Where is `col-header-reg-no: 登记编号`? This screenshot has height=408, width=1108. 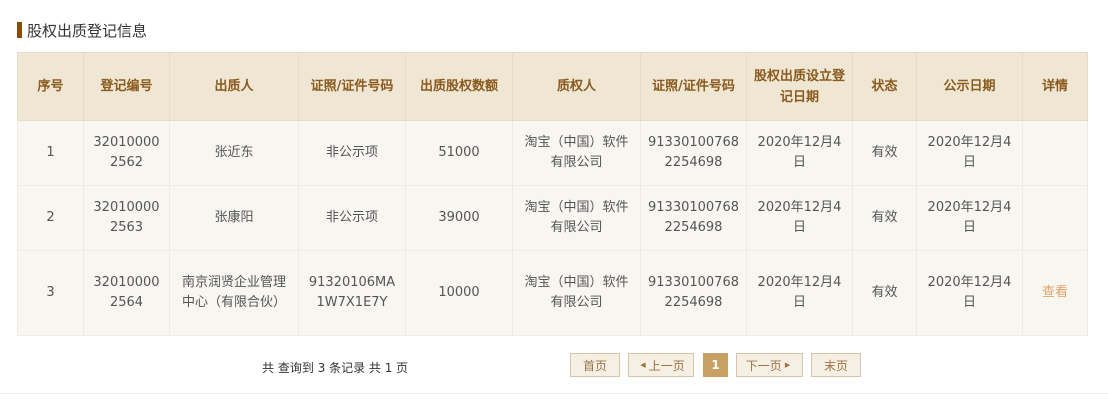 col-header-reg-no: 登记编号 is located at coordinates (126, 86).